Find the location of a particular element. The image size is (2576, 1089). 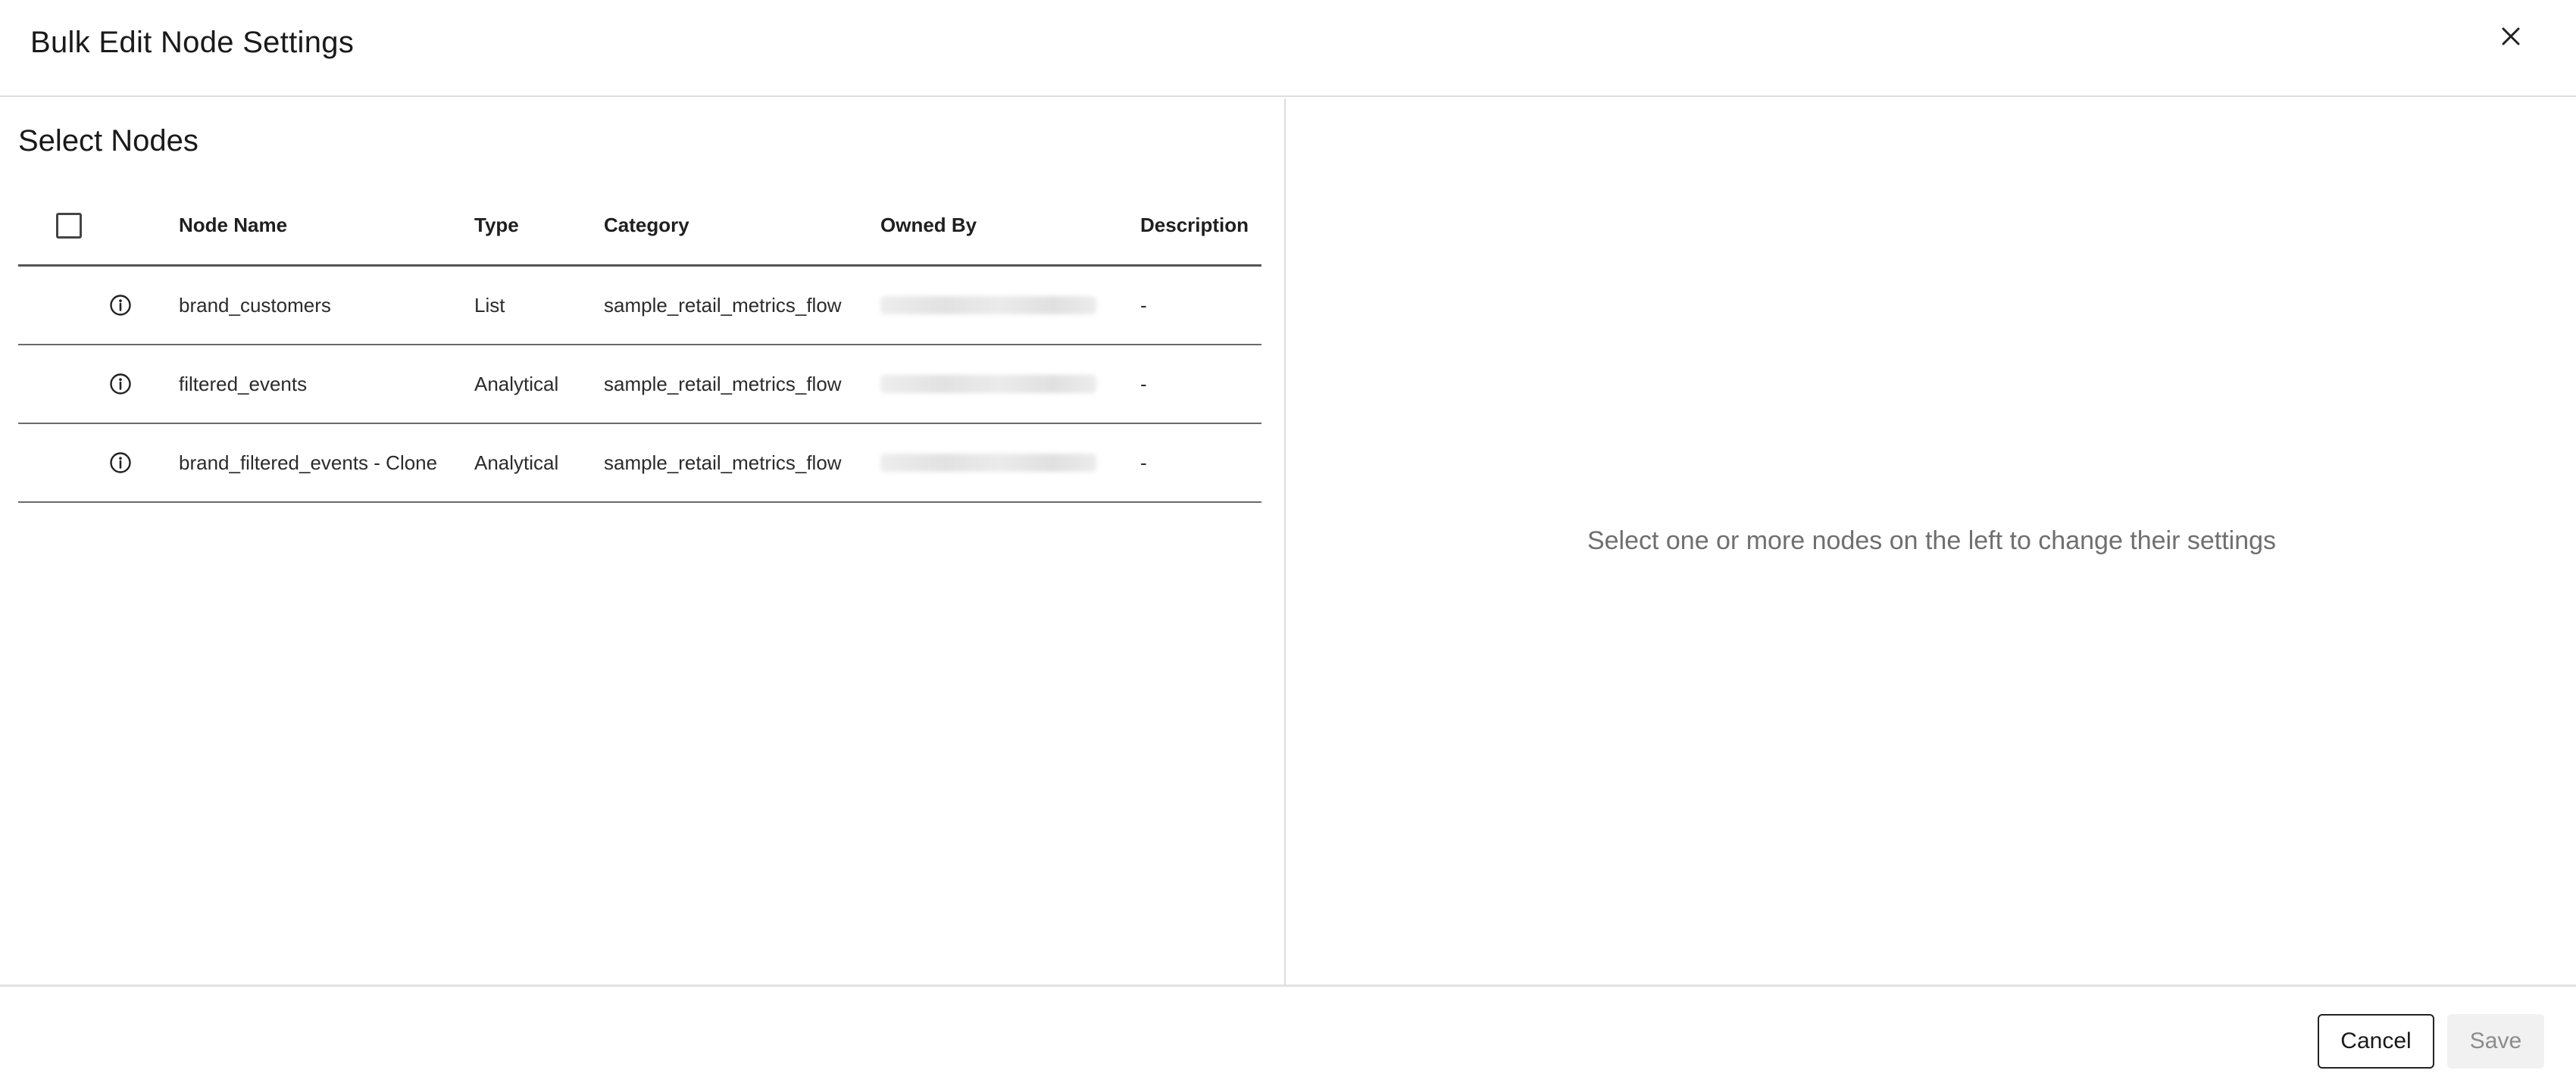

dialog-title: Bulk Edit Node Settings is located at coordinates (193, 42).